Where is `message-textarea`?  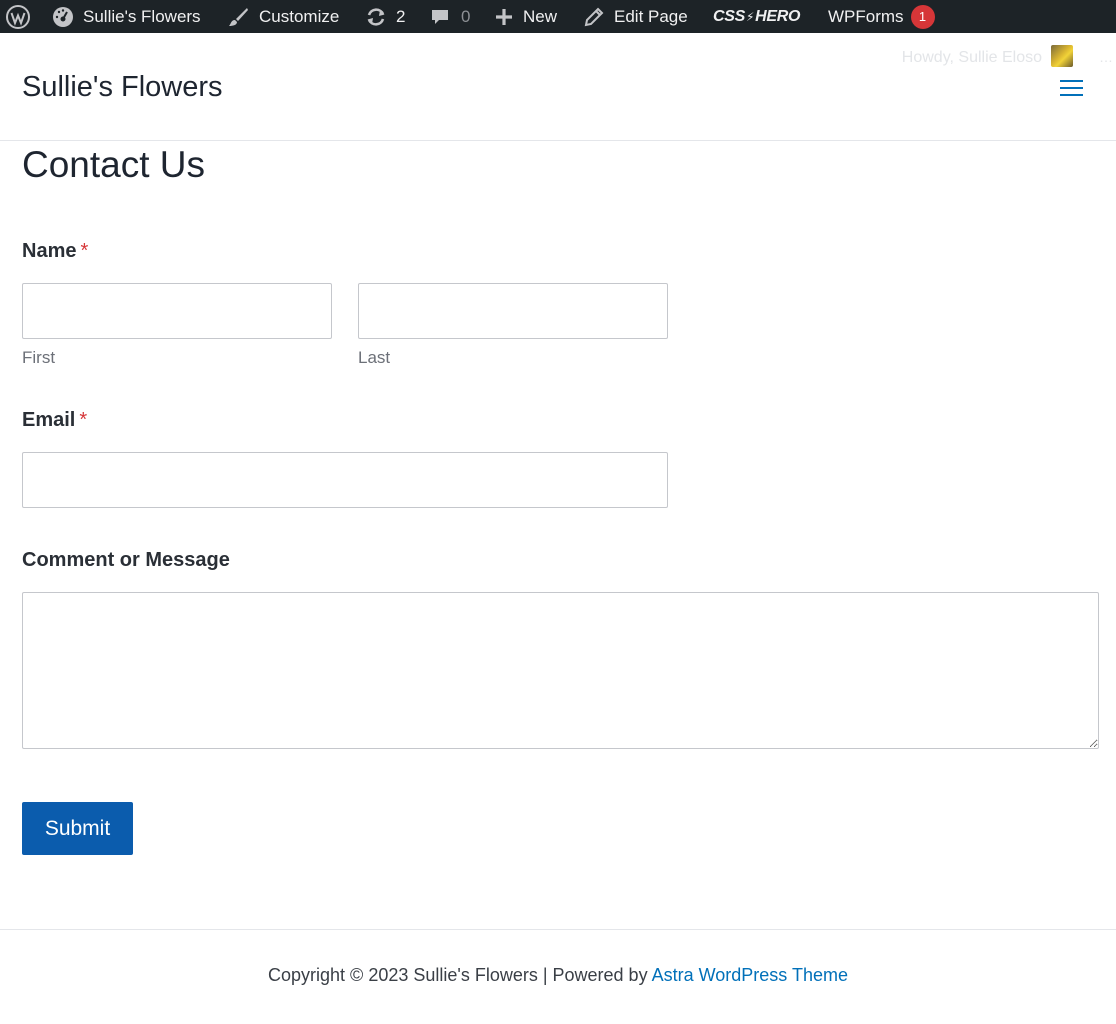
message-textarea is located at coordinates (560, 670).